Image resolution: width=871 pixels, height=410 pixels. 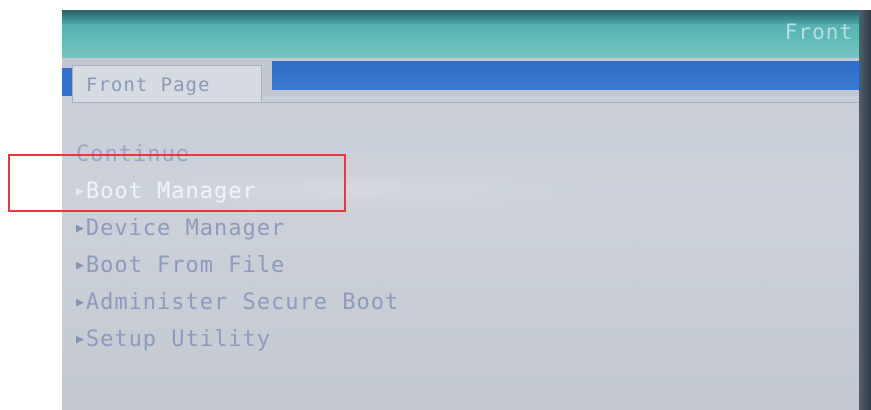 I want to click on menu-item-label: Boot From File, so click(x=185, y=265).